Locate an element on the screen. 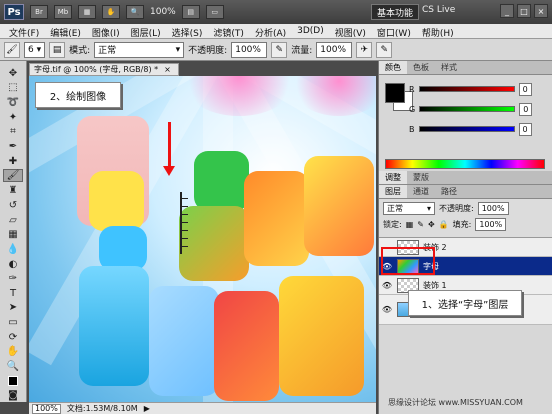 The width and height of the screenshot is (552, 414). selected-layer-highlight is located at coordinates (408, 261).